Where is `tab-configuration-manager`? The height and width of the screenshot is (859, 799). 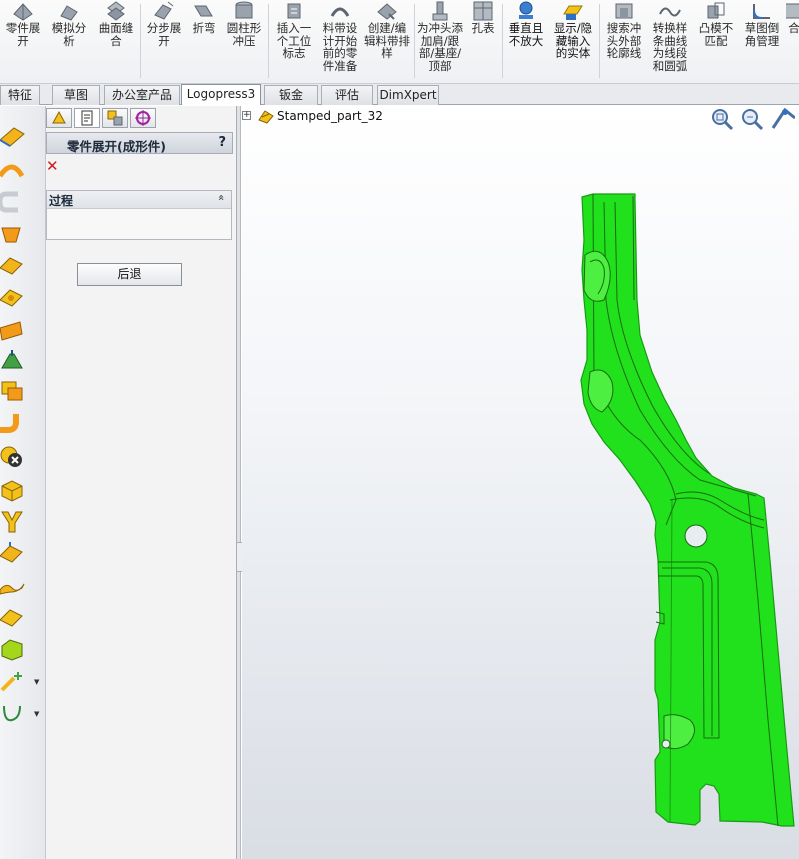
tab-configuration-manager is located at coordinates (115, 118).